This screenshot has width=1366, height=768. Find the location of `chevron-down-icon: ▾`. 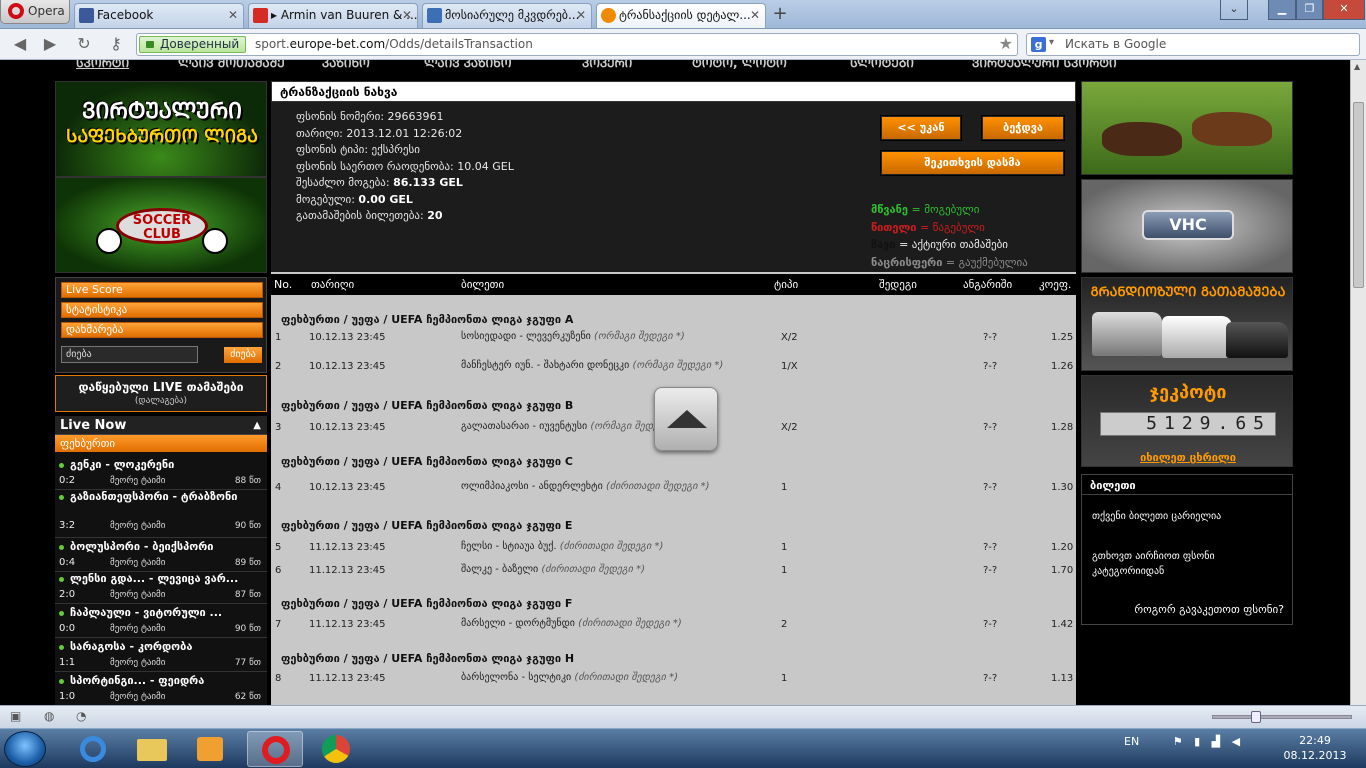

chevron-down-icon: ▾ is located at coordinates (1051, 42).